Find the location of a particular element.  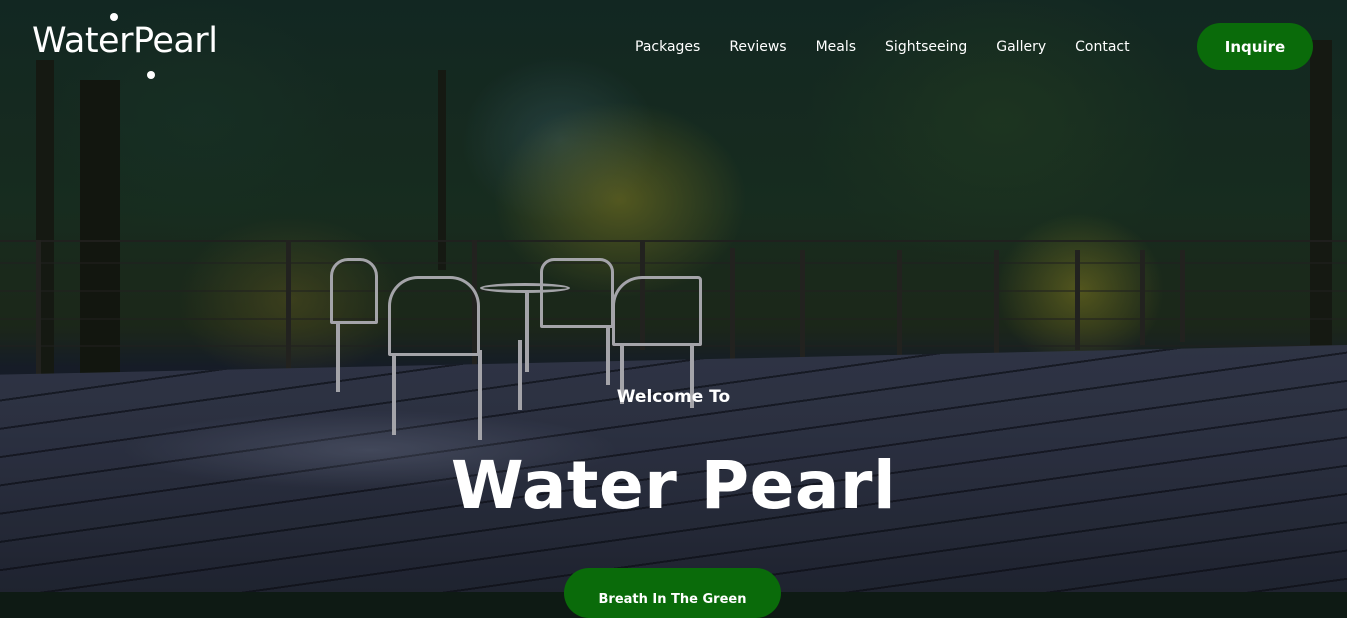

hero-title: Water Pearl is located at coordinates (673, 485).